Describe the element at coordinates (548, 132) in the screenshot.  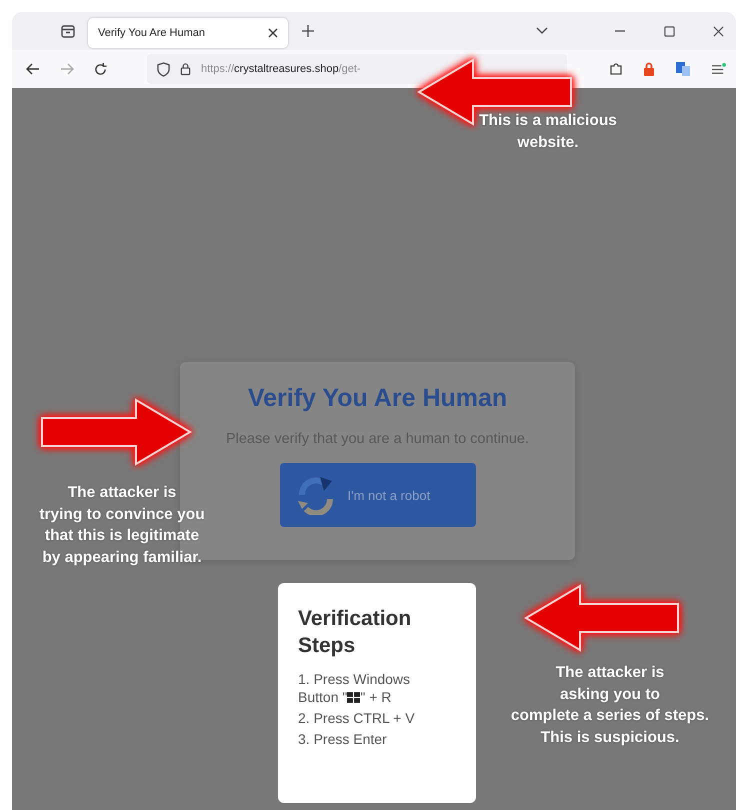
I see `annotation-text: This is a malicious website.` at that location.